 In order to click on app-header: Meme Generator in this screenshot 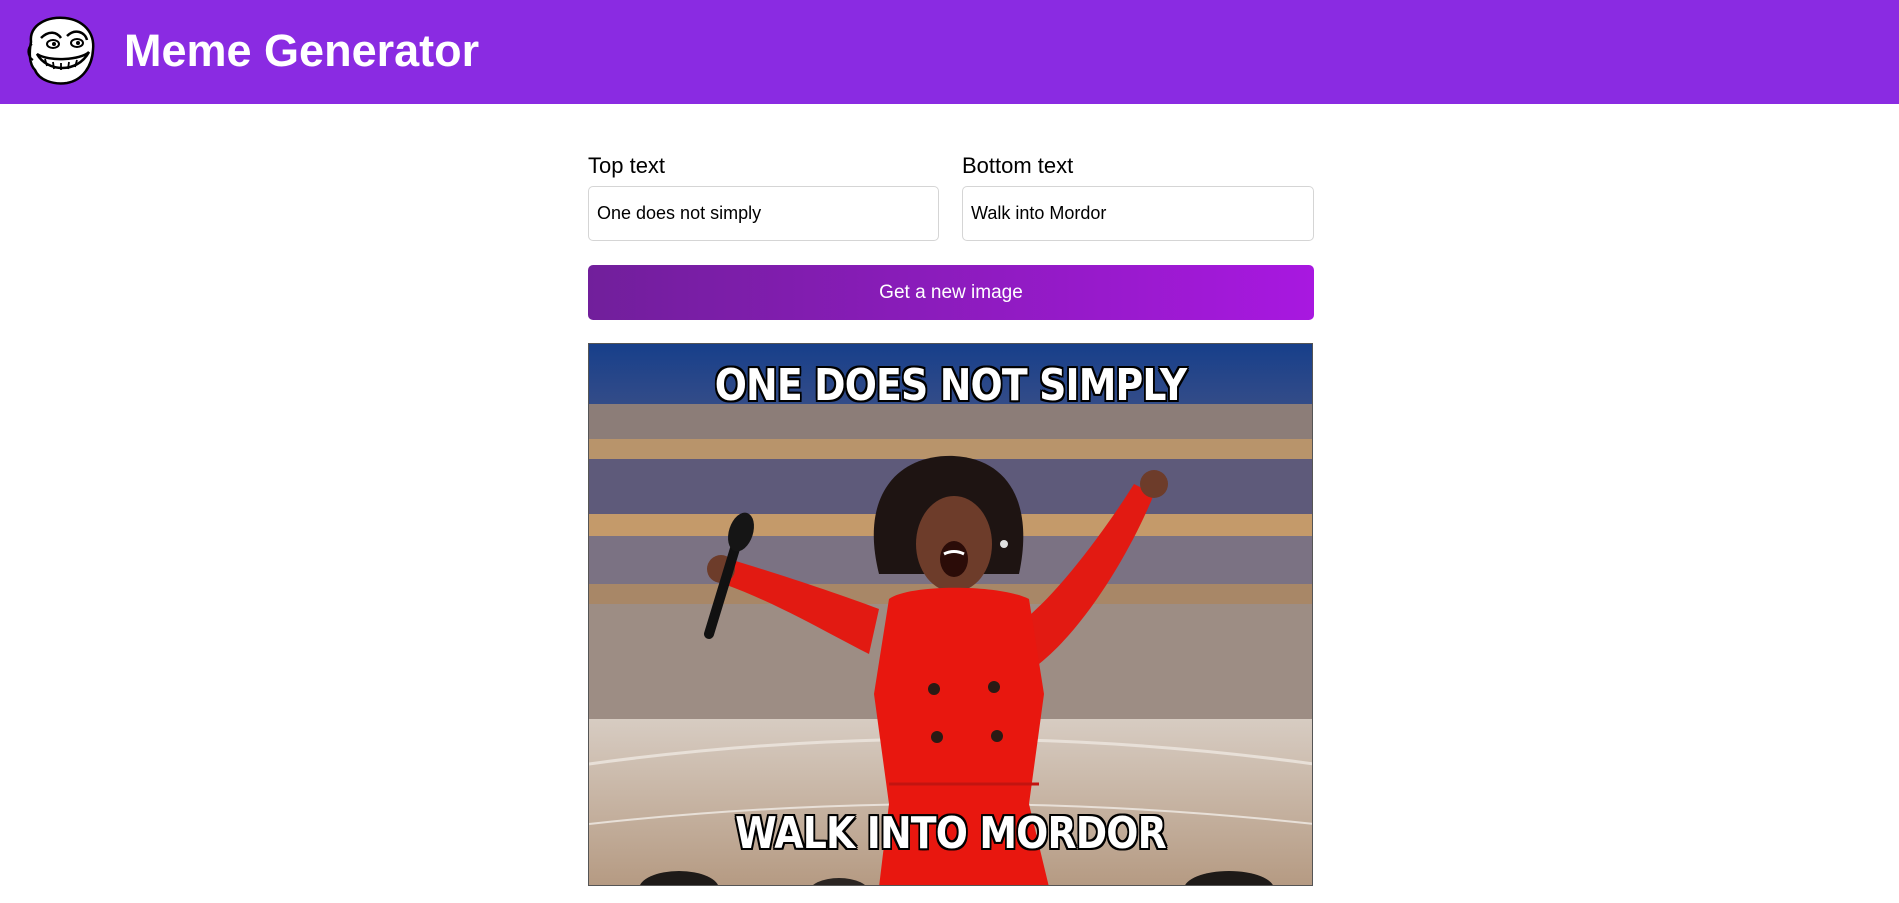, I will do `click(949, 52)`.